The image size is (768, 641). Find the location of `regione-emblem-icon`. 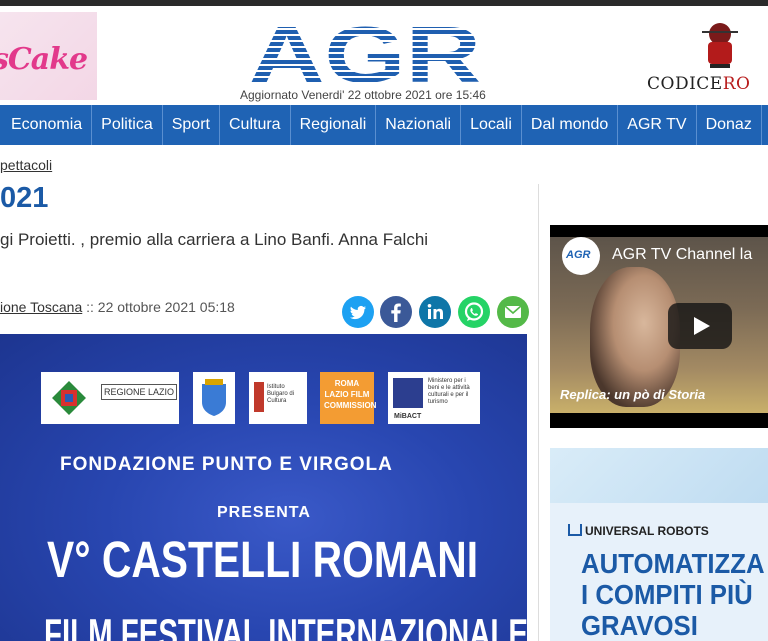

regione-emblem-icon is located at coordinates (69, 398).